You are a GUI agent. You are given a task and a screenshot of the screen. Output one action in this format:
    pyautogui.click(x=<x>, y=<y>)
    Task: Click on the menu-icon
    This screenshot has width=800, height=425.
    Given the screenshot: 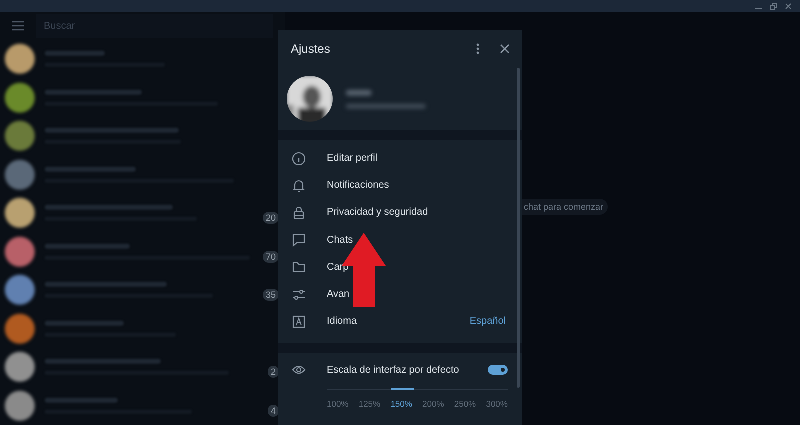 What is the action you would take?
    pyautogui.click(x=18, y=26)
    